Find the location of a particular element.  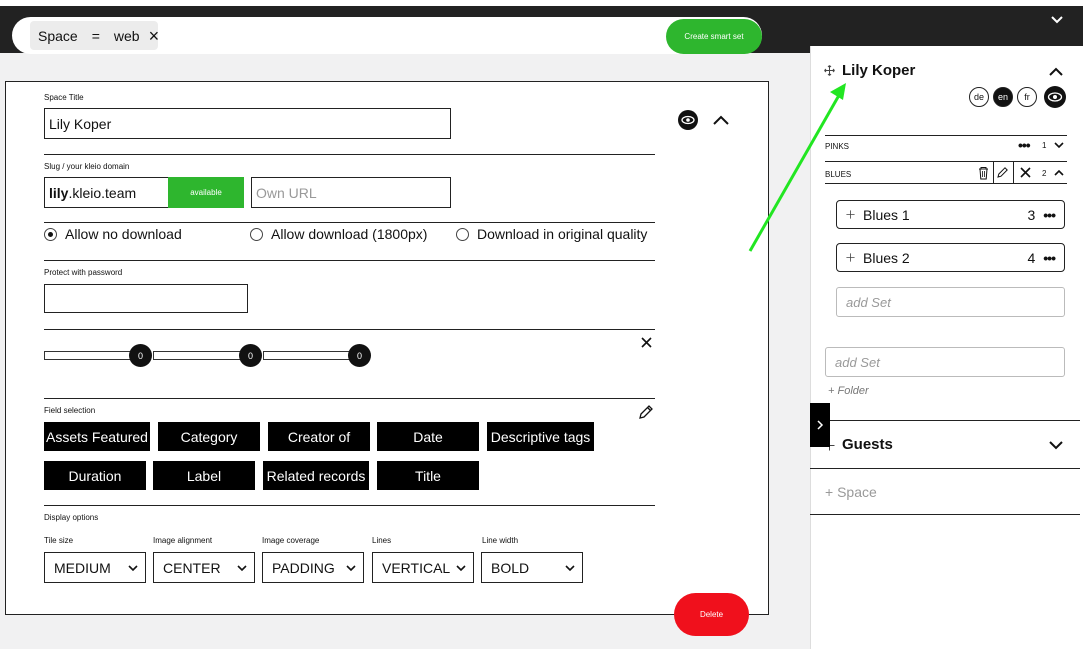

select-value: CENTER is located at coordinates (192, 567).